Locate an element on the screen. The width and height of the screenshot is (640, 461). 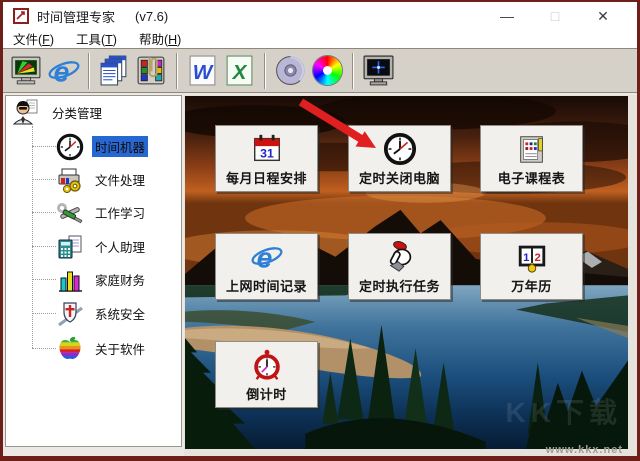
sidebar-item-family-finance: 家庭财务 is located at coordinates (102, 279).